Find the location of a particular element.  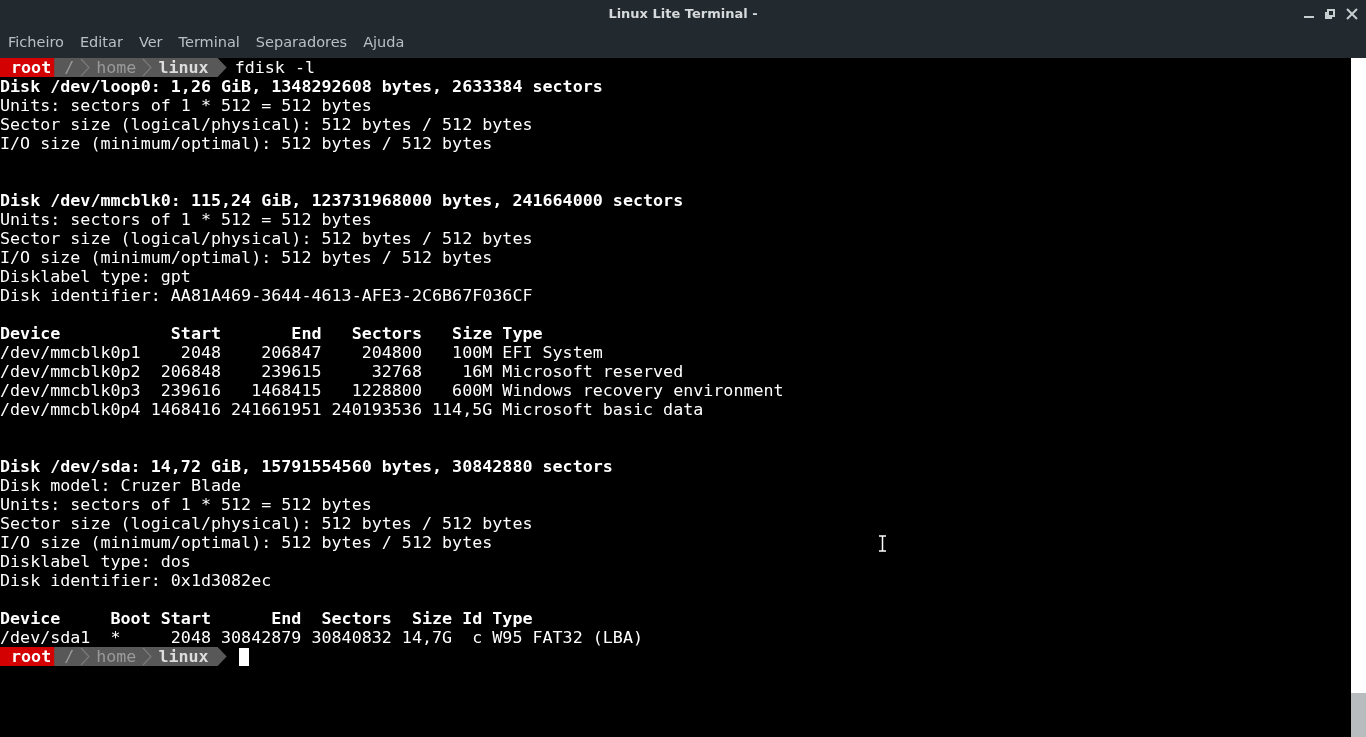

output-line: /dev/sda1 * 2048 30842879 30840832 14,7G c W95 FAT32 (LBA) is located at coordinates (321, 637).